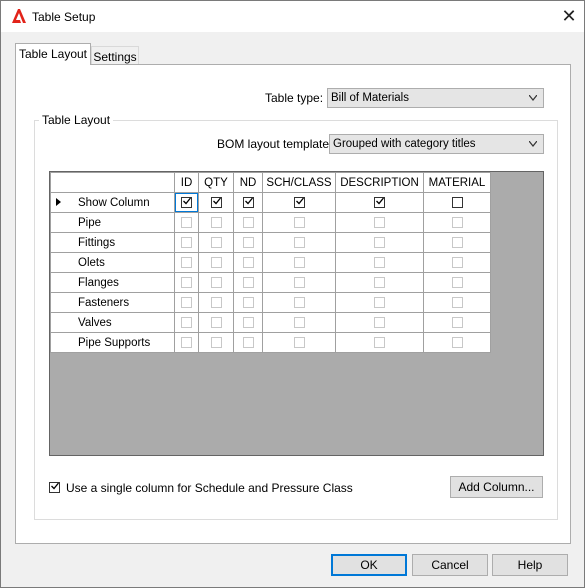 The height and width of the screenshot is (588, 585). Describe the element at coordinates (112, 222) in the screenshot. I see `row-label: Pipe` at that location.